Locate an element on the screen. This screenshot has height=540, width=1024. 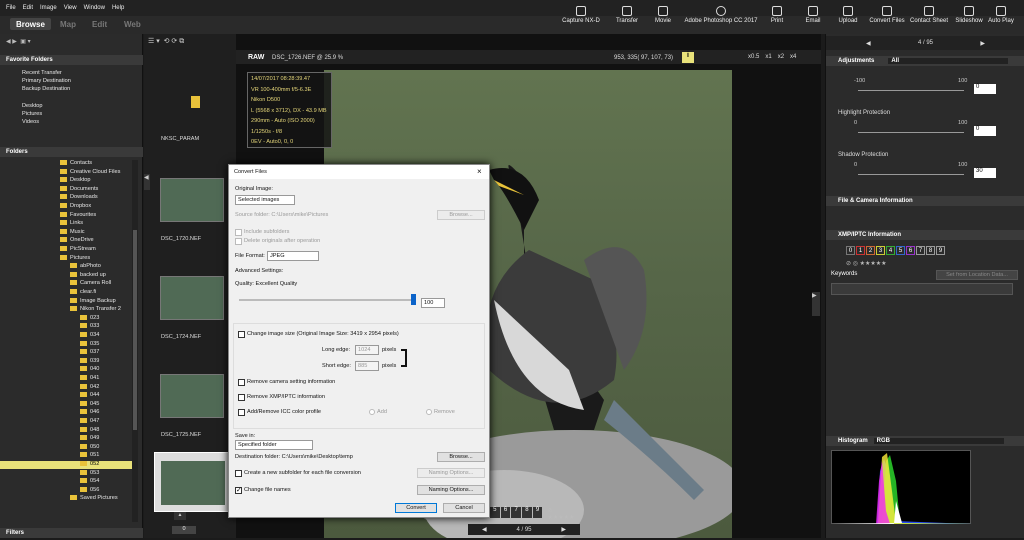
folder-tree-item: Image Backup is located at coordinates (66, 302).